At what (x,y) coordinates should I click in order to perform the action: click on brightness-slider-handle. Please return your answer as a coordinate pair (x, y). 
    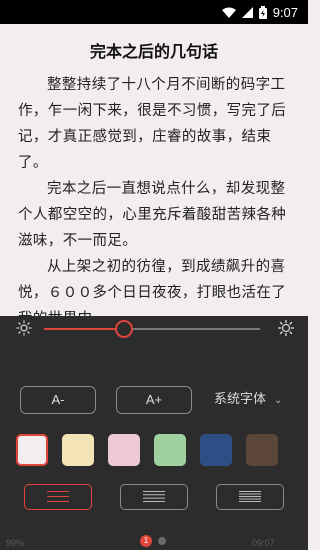
    Looking at the image, I should click on (123, 329).